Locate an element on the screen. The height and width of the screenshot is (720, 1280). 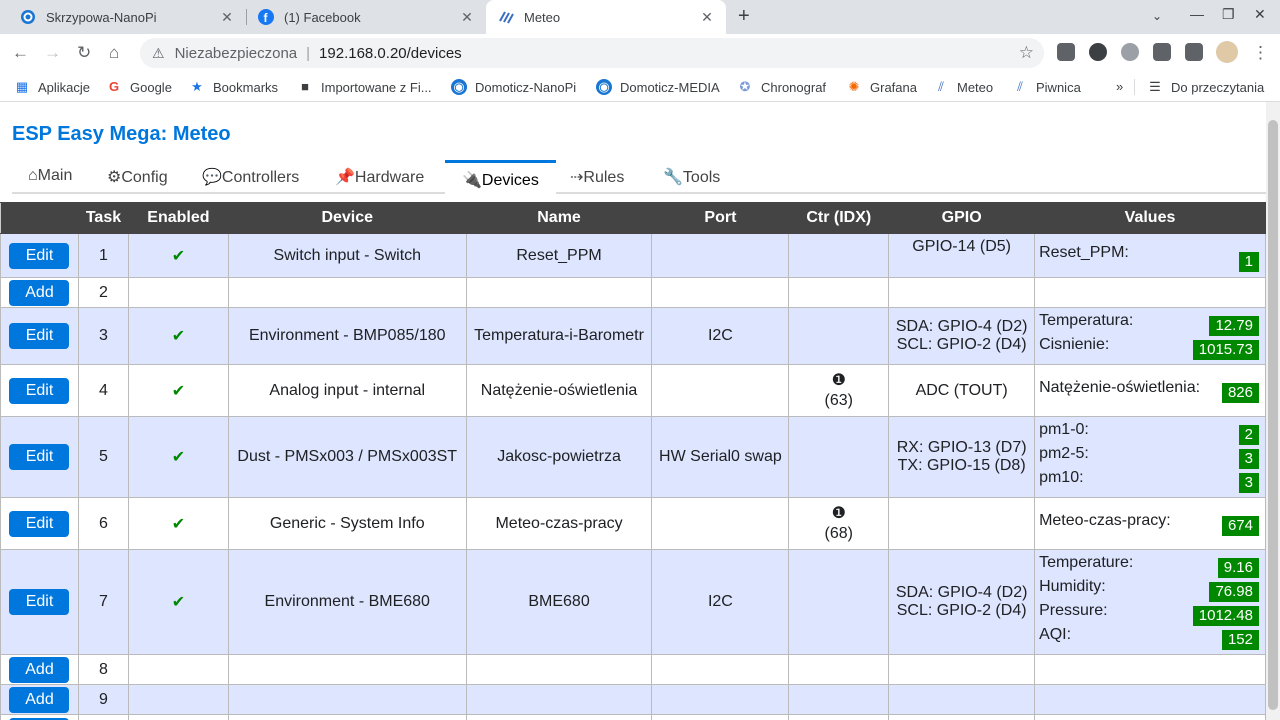
menu-hardware: 📌Hardware is located at coordinates (379, 177).